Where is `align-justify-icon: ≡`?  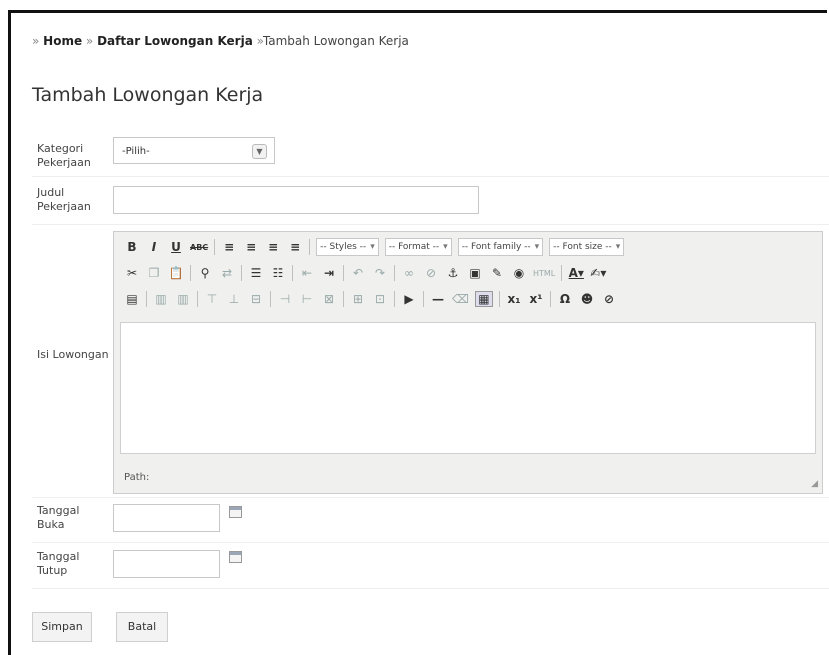 align-justify-icon: ≡ is located at coordinates (295, 247).